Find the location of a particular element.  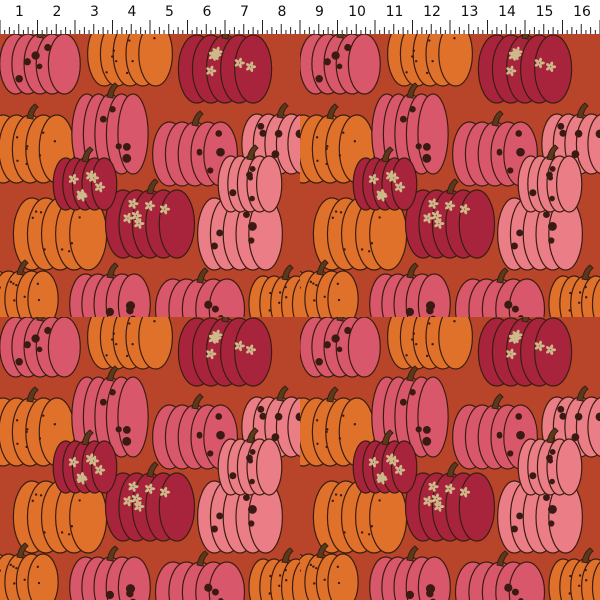

ruler-label: 16 is located at coordinates (582, 12).